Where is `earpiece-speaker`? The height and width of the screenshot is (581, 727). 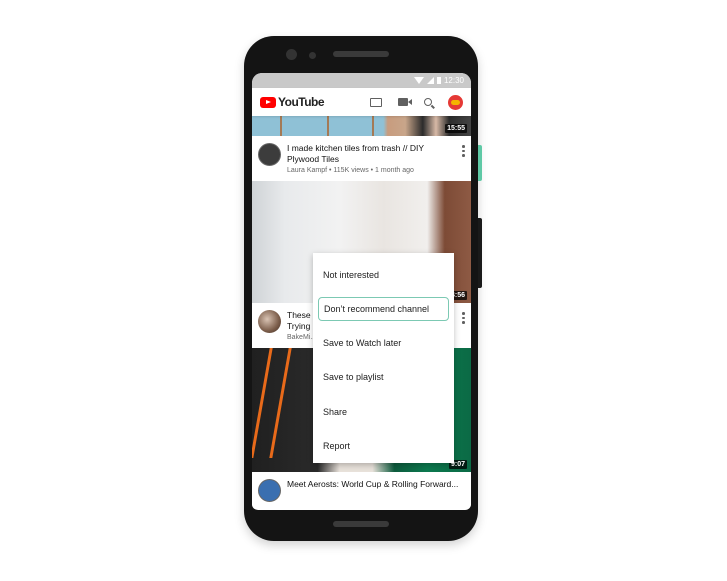
earpiece-speaker is located at coordinates (361, 54).